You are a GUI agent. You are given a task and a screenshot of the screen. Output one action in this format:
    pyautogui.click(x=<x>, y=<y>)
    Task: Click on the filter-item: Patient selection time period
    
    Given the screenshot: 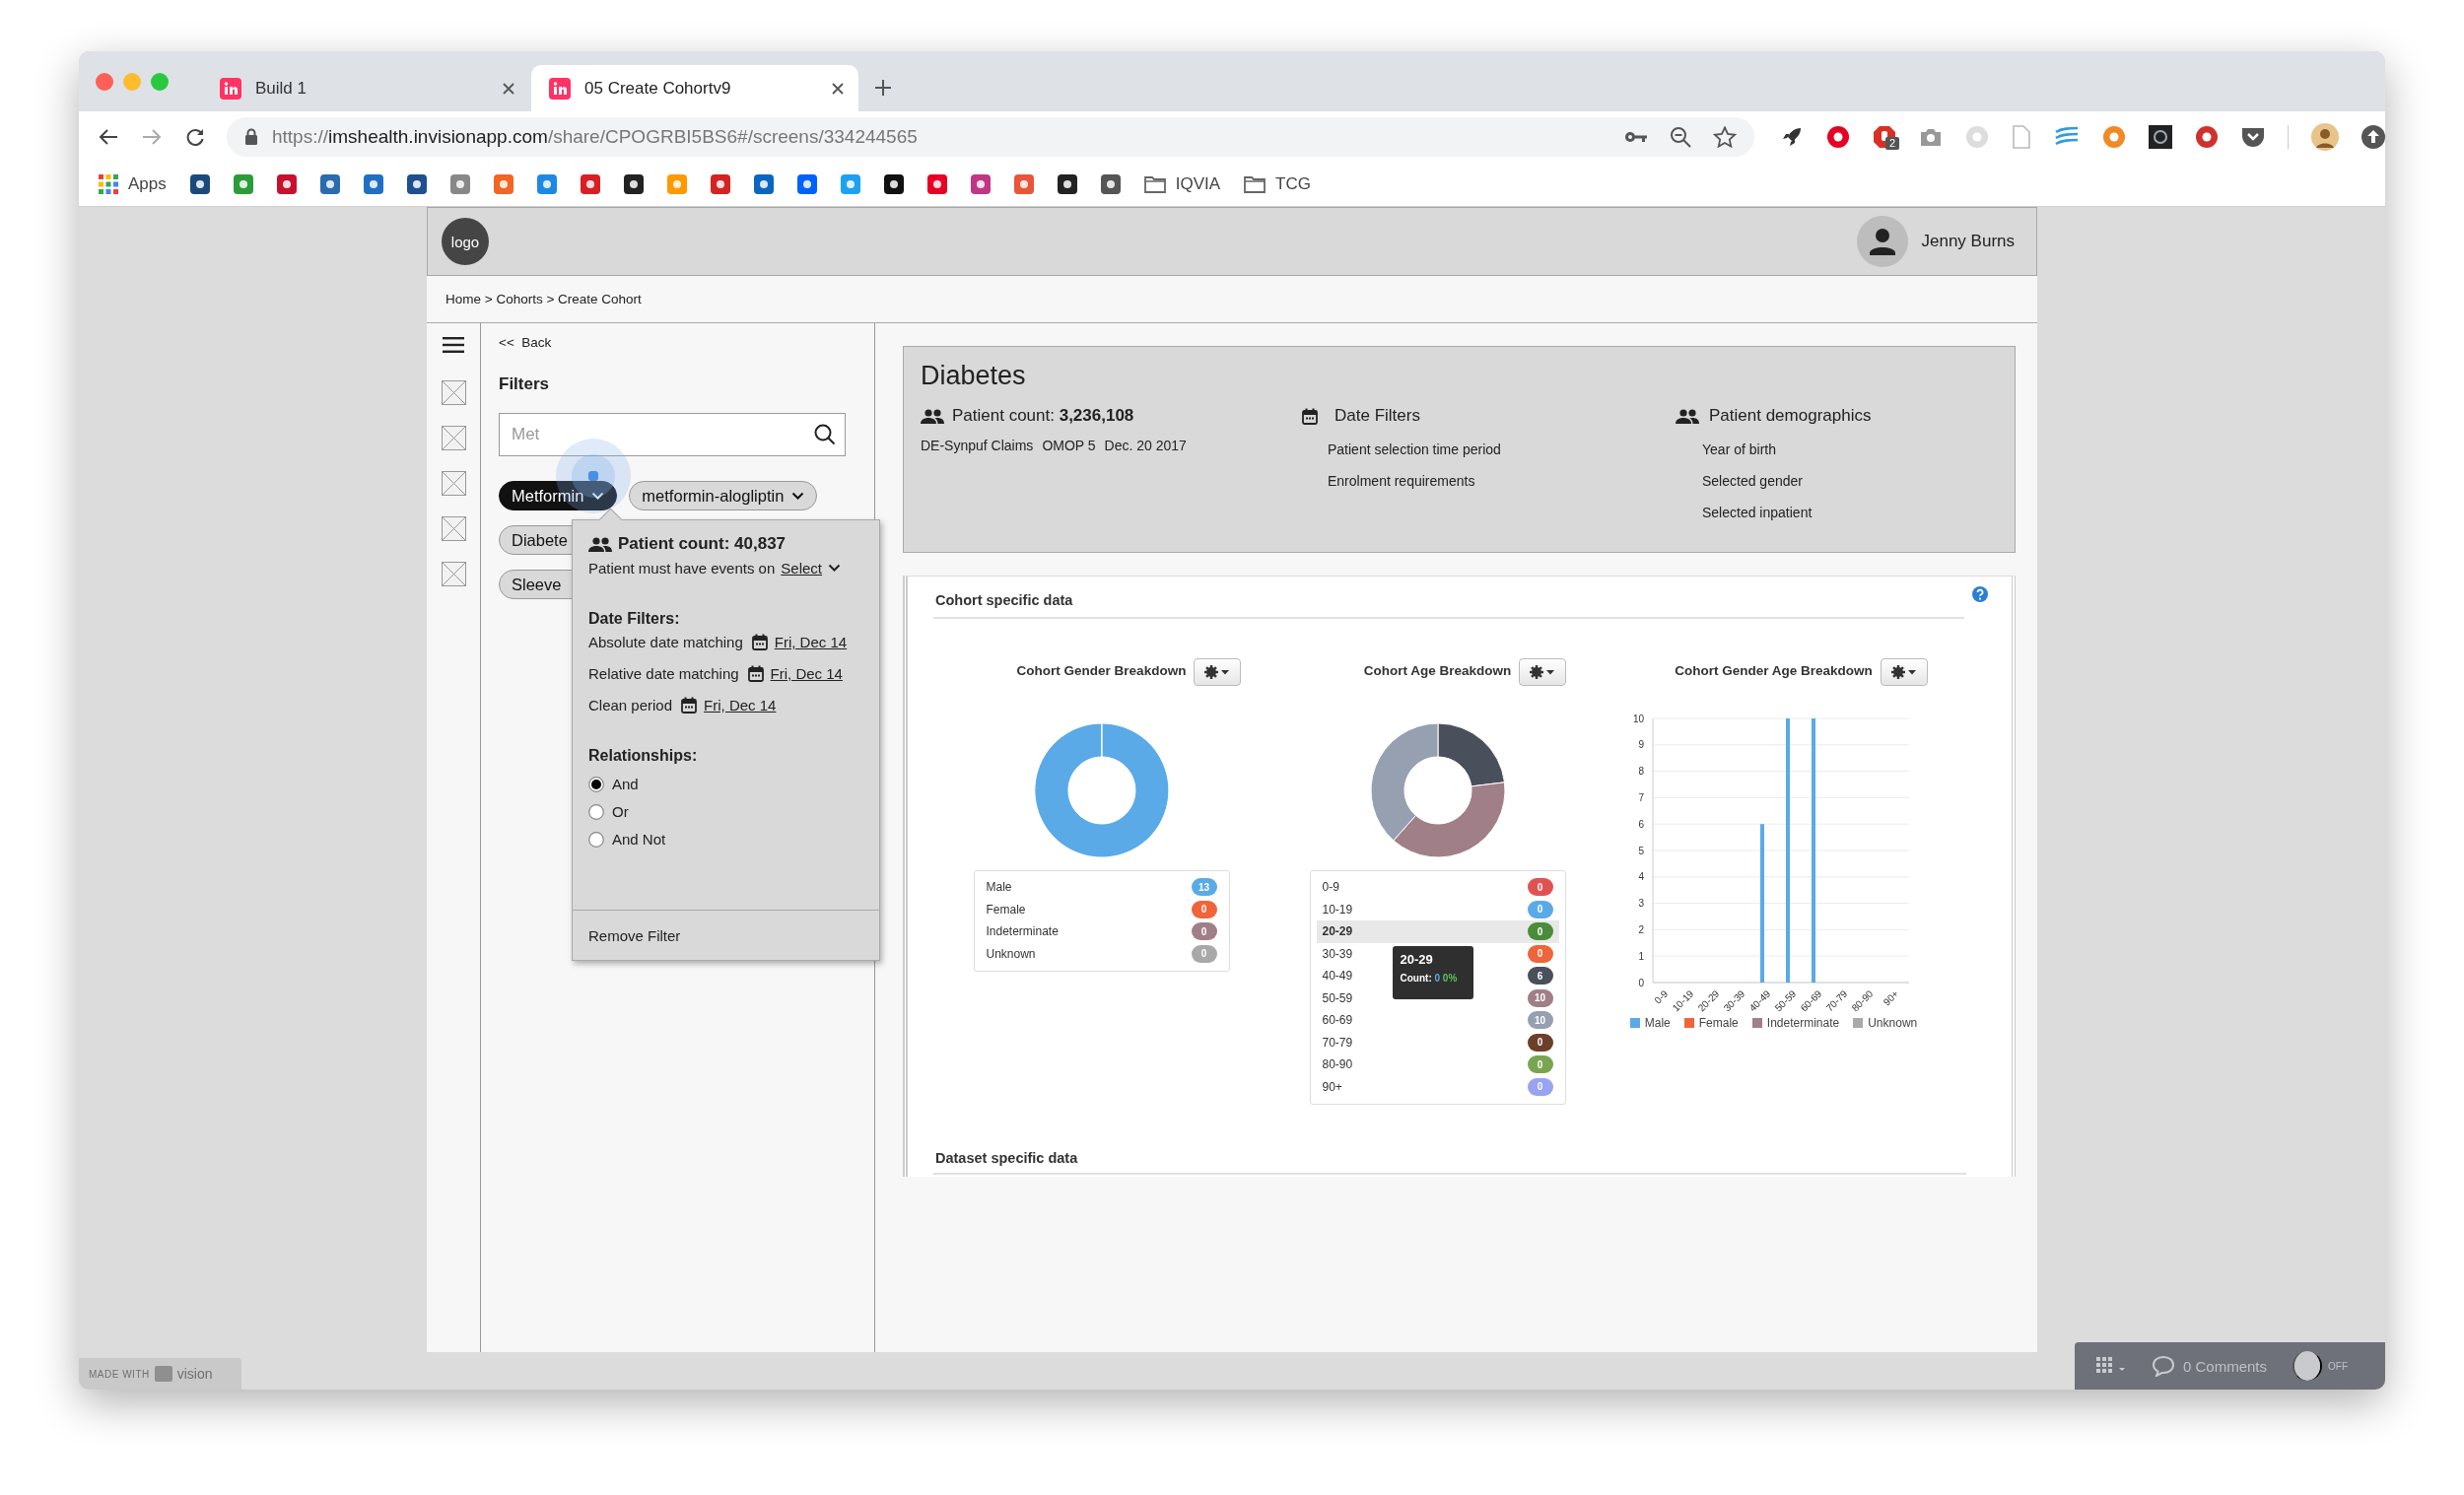 What is the action you would take?
    pyautogui.click(x=1415, y=450)
    